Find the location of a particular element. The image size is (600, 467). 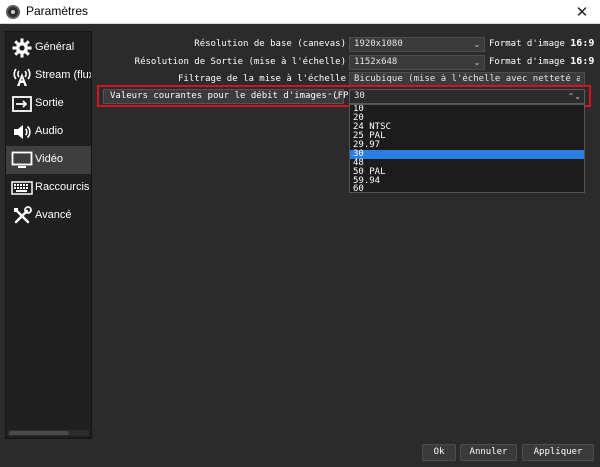

output-resolution-label: Résolution de Sortie (mise à l'échelle) is located at coordinates (240, 62).